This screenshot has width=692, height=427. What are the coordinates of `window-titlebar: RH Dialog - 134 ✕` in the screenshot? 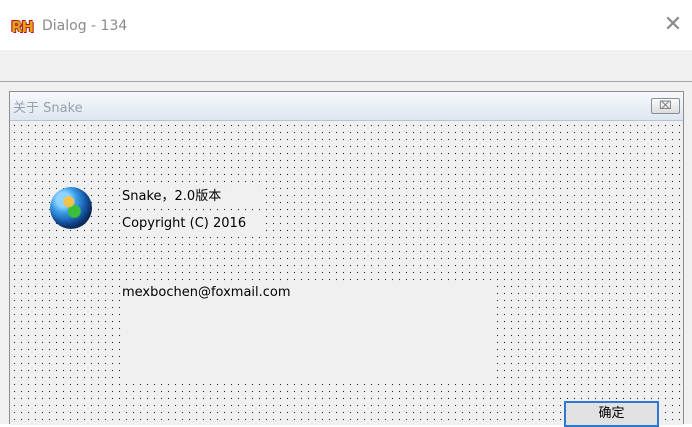 It's located at (346, 25).